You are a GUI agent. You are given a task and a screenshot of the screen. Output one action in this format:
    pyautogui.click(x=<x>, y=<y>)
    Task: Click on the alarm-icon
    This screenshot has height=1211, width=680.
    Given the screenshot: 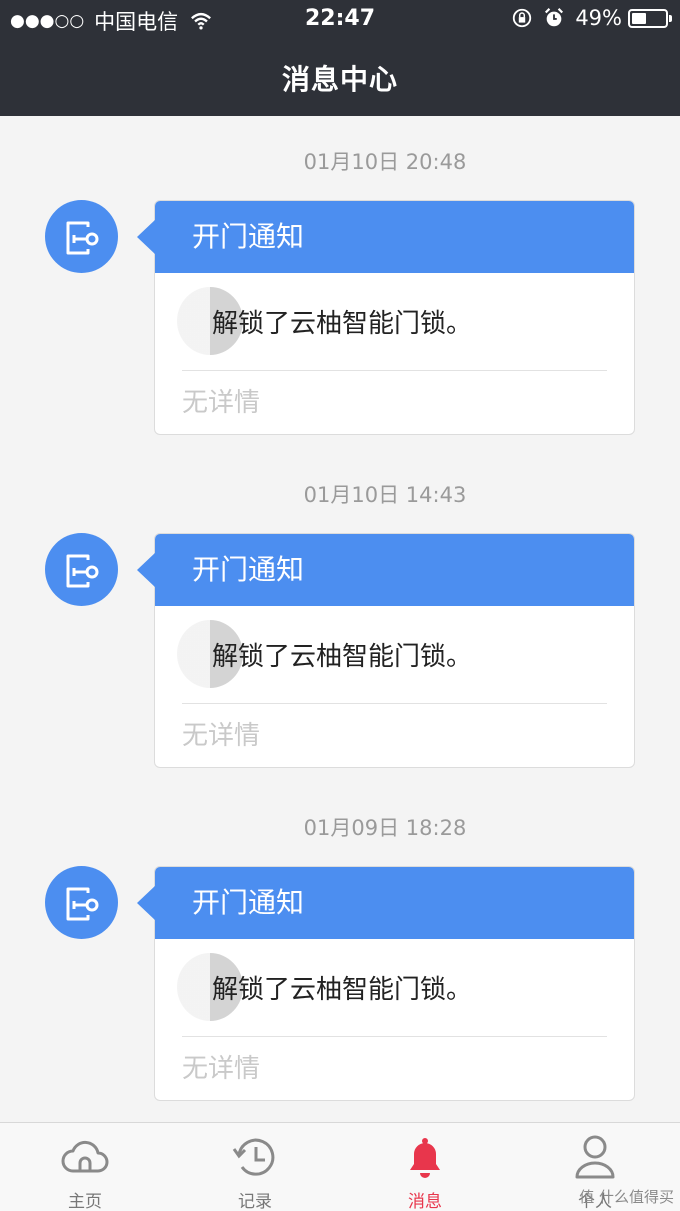 What is the action you would take?
    pyautogui.click(x=554, y=17)
    